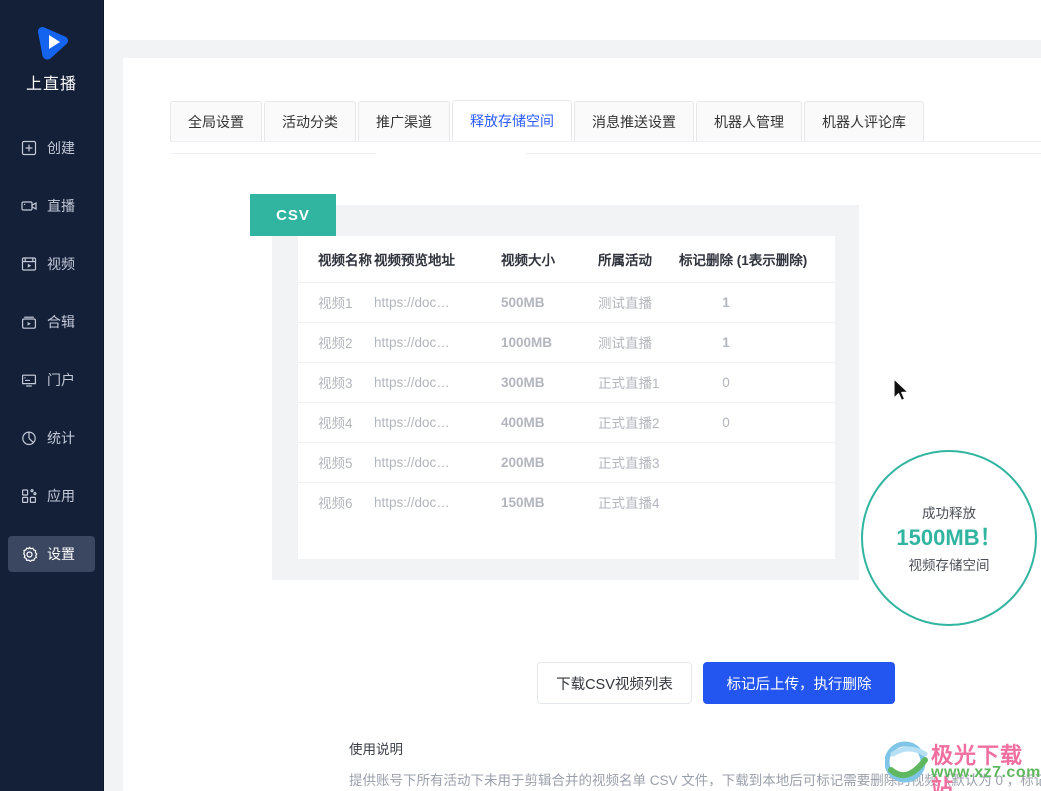 Image resolution: width=1041 pixels, height=791 pixels. Describe the element at coordinates (638, 462) in the screenshot. I see `cell-activity: 正式直播3` at that location.